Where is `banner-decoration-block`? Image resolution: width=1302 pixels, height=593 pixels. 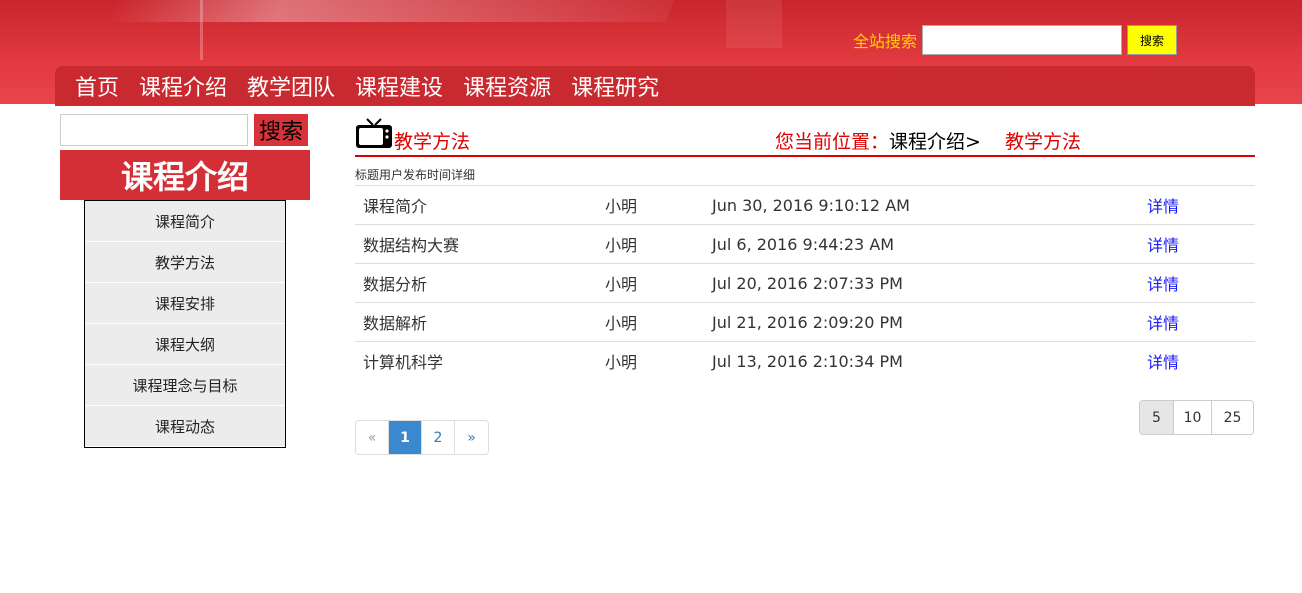
banner-decoration-block is located at coordinates (754, 24).